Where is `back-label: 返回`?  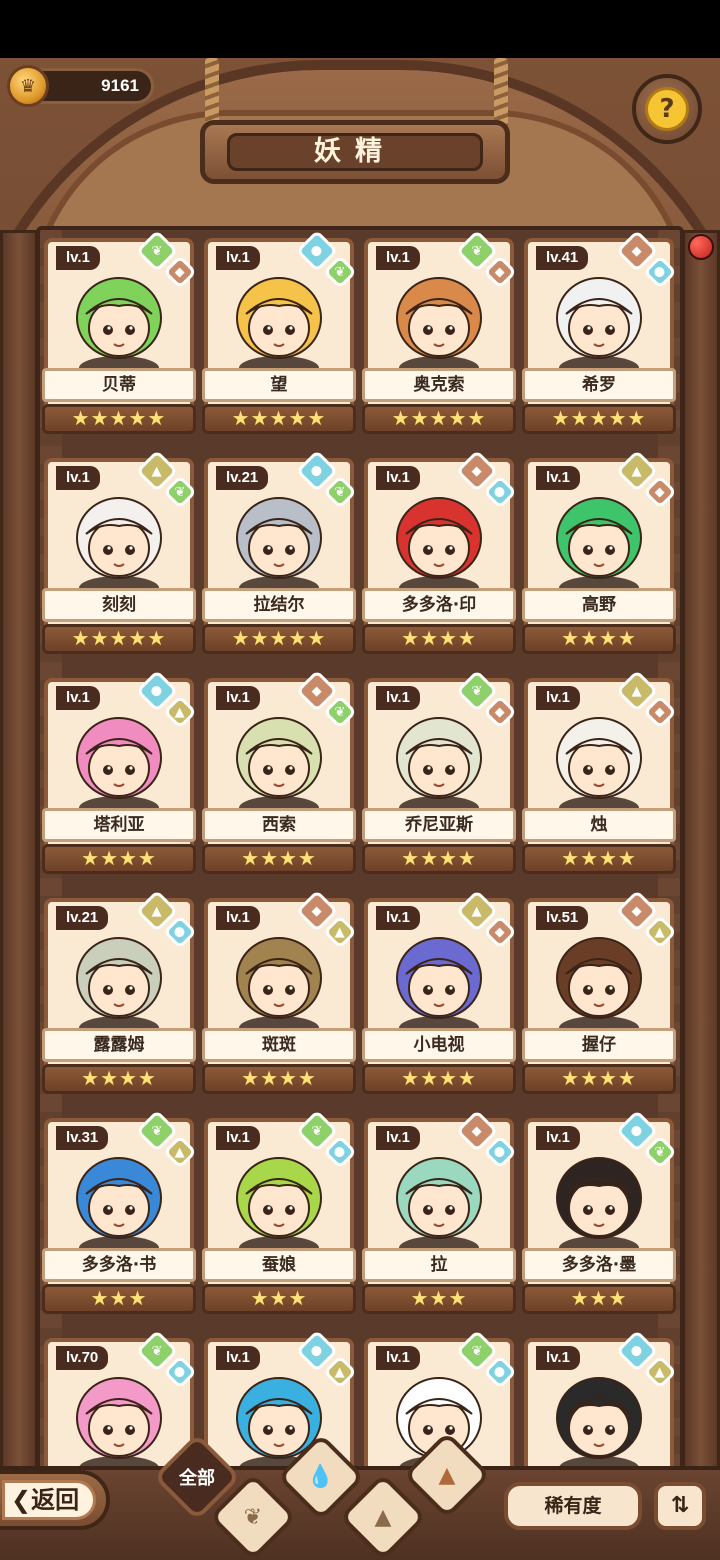
back-label: 返回 is located at coordinates (55, 1500).